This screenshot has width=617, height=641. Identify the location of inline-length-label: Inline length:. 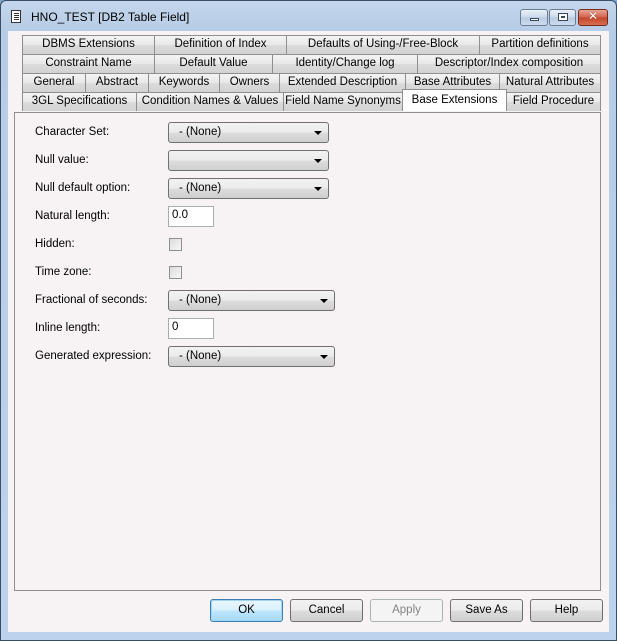
(68, 328).